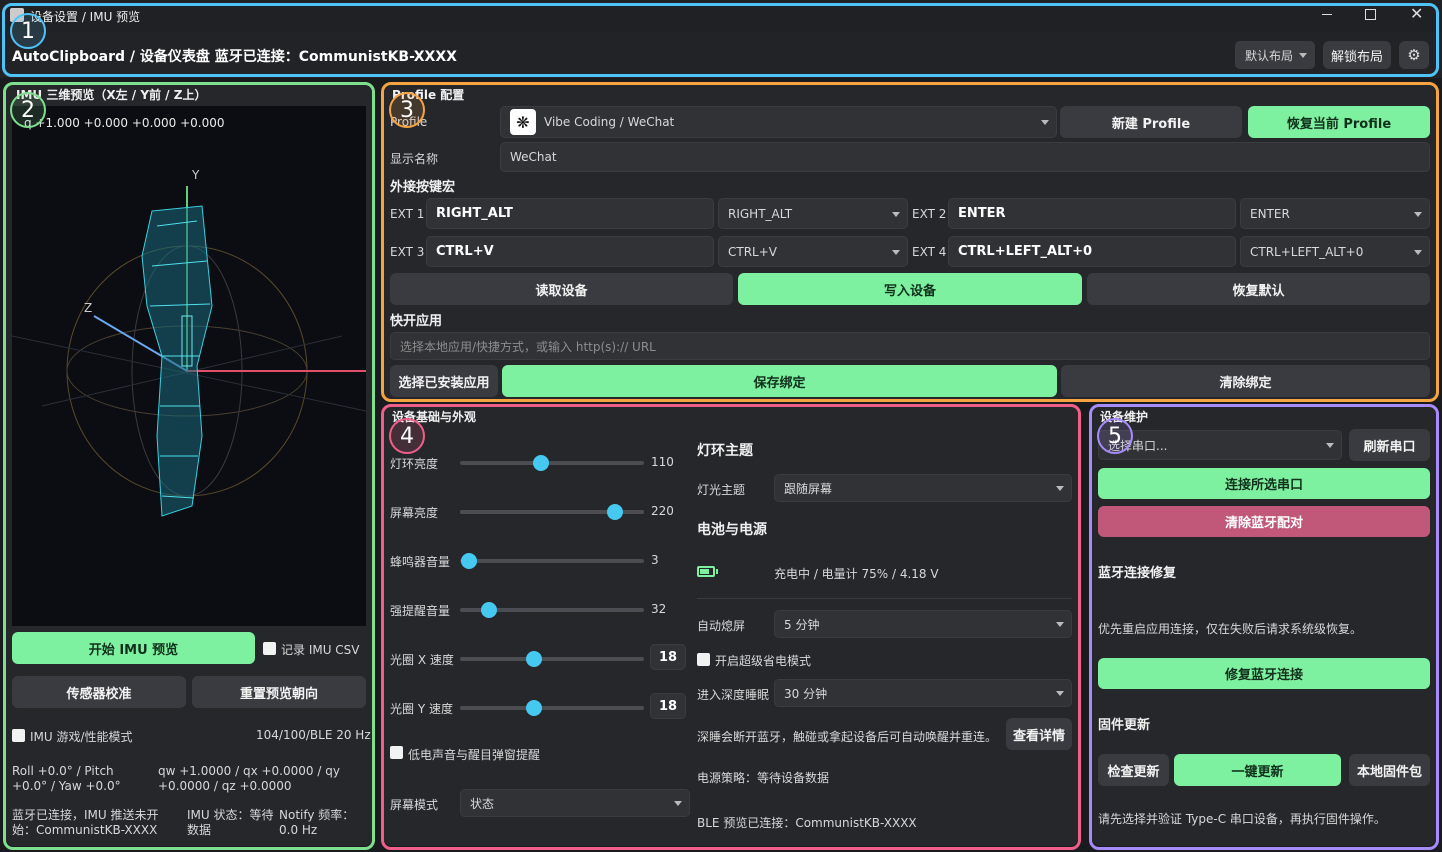 Image resolution: width=1442 pixels, height=852 pixels. Describe the element at coordinates (1258, 289) in the screenshot. I see `restore-default-button: 恢复默认` at that location.